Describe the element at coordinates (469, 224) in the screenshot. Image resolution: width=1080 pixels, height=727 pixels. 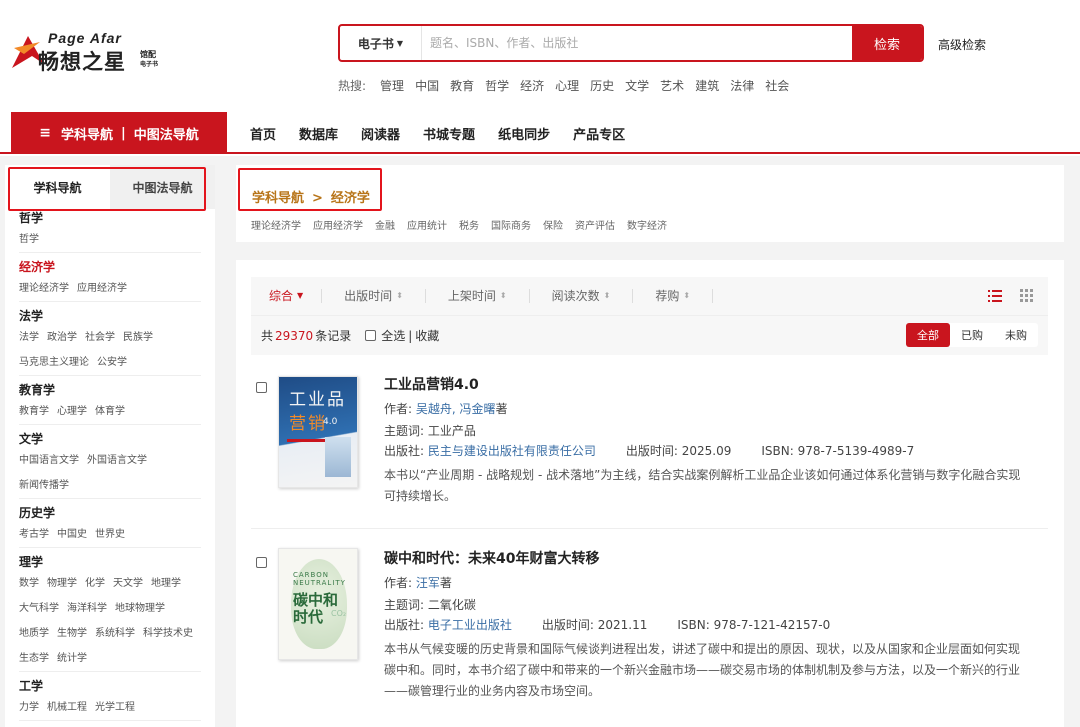
I see `subcategory-item: 税务` at that location.